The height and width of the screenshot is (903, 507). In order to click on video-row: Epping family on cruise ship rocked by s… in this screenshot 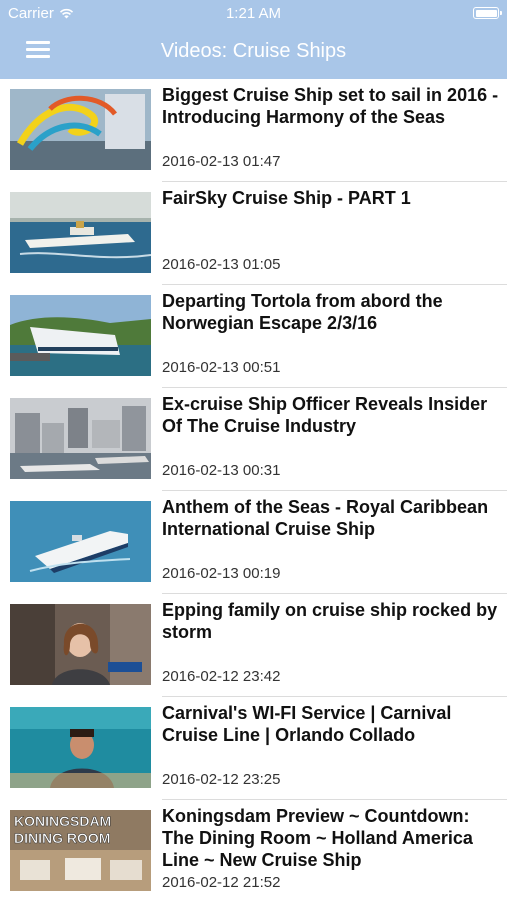, I will do `click(253, 645)`.